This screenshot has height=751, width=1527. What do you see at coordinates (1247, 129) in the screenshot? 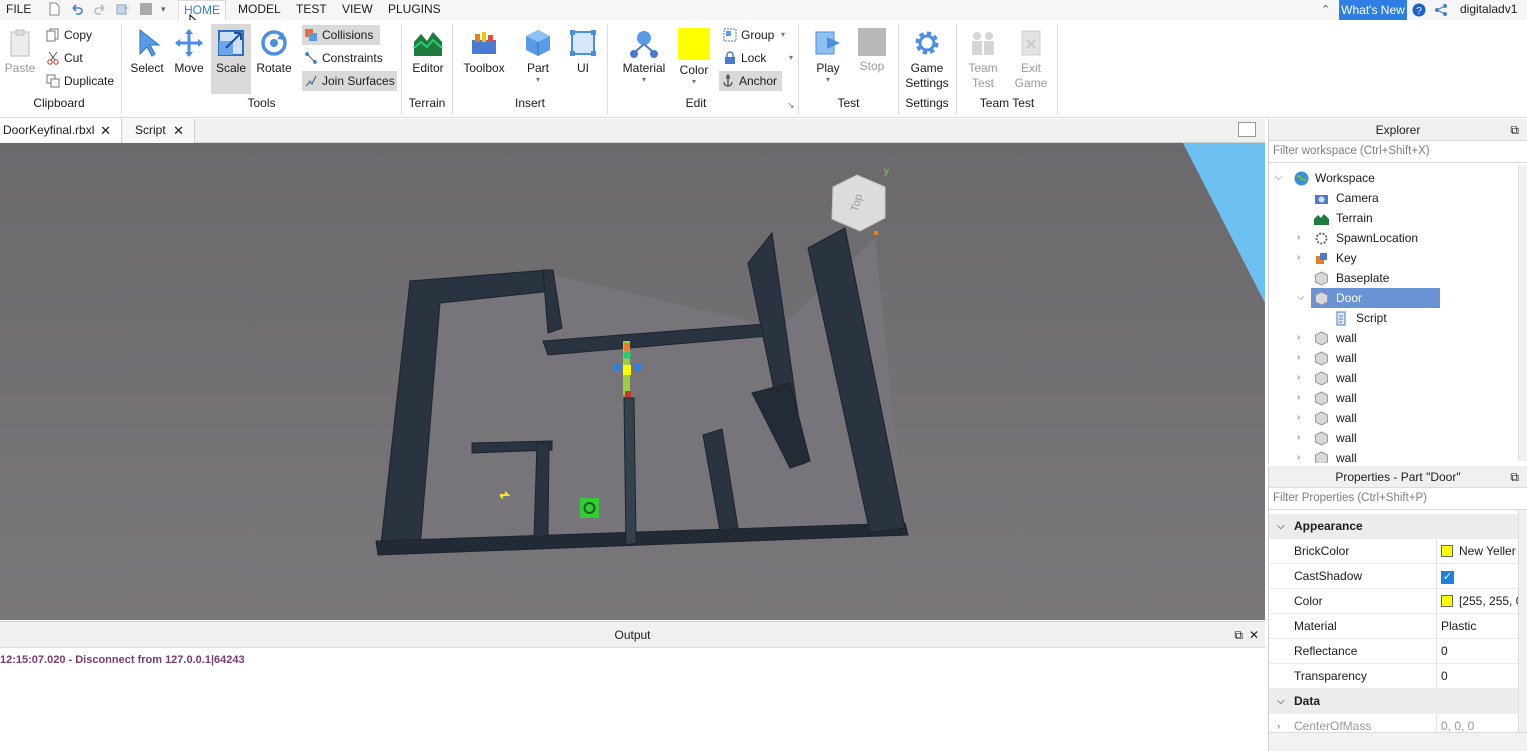
I see `viewport-maximize-icon` at bounding box center [1247, 129].